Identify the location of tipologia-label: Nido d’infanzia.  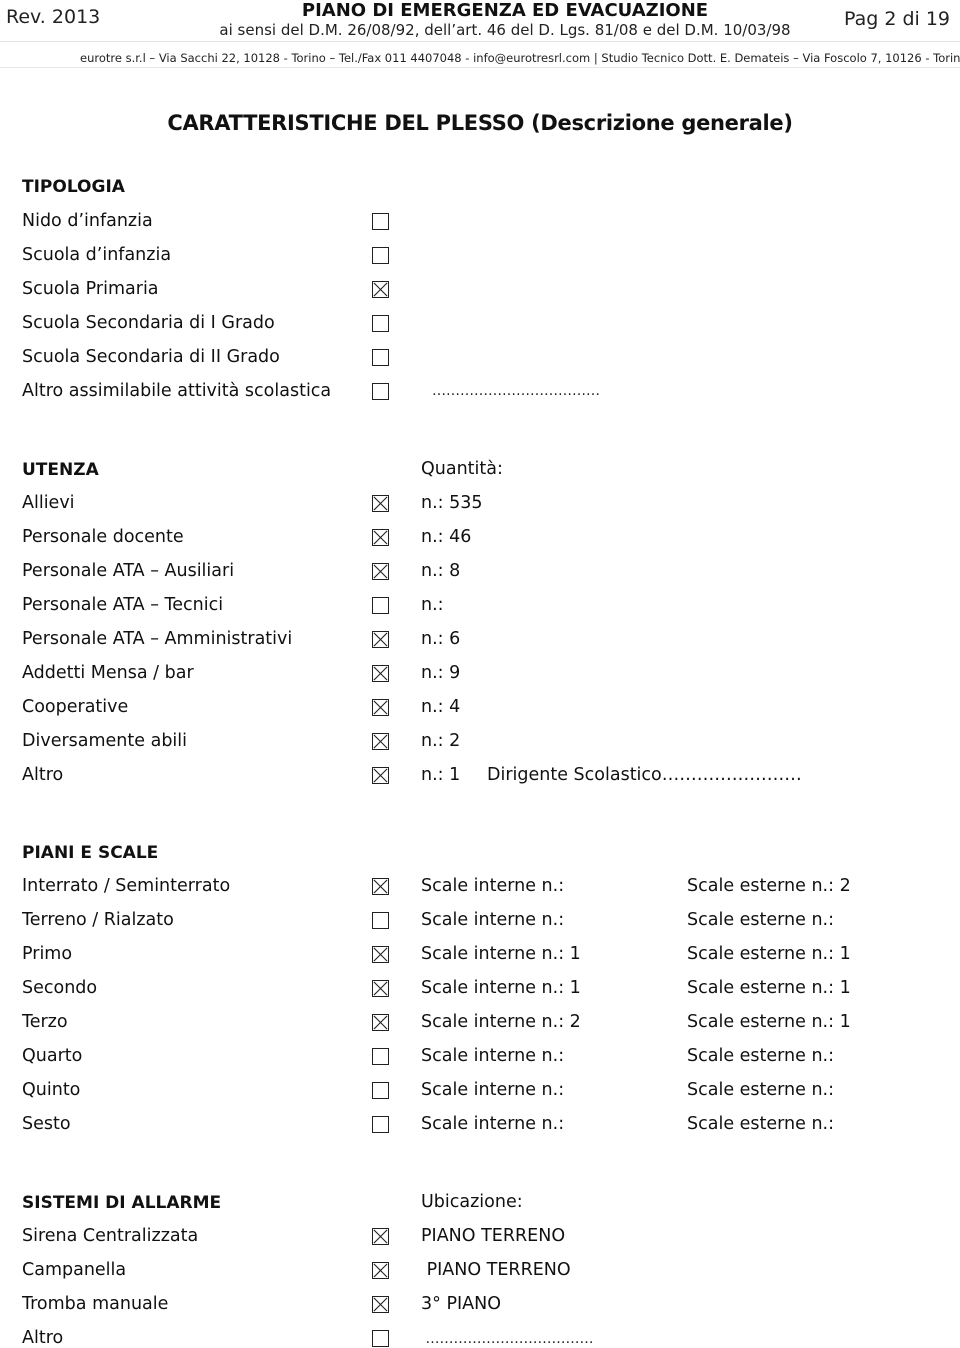
(87, 221).